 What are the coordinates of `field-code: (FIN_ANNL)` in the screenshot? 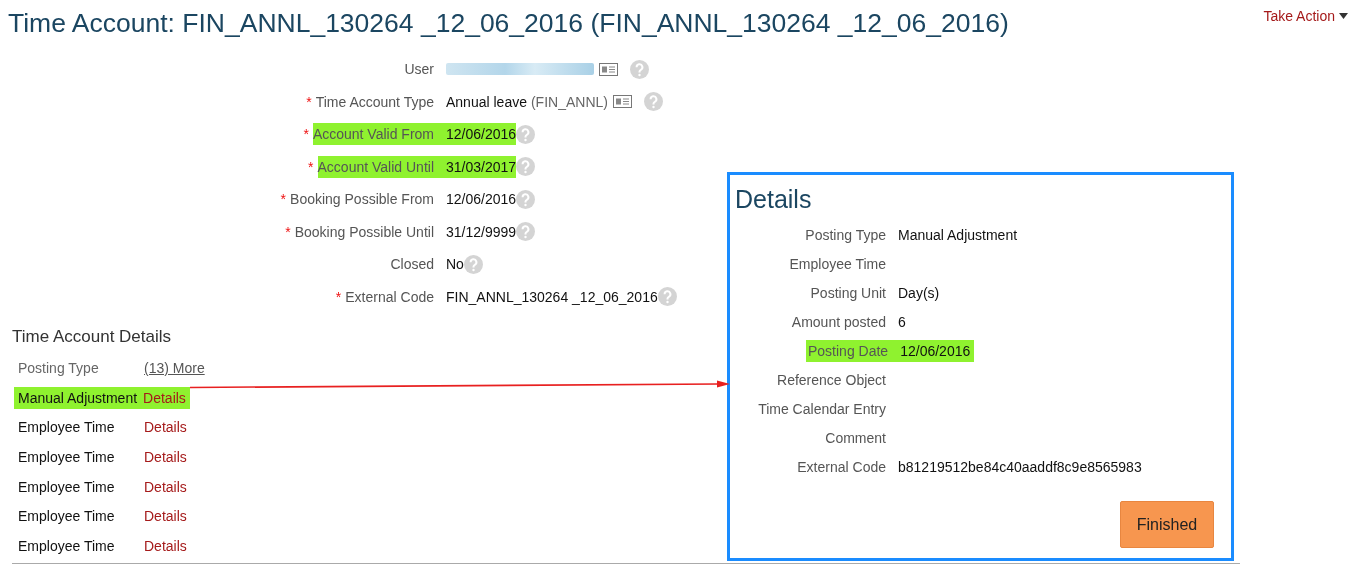 It's located at (569, 101).